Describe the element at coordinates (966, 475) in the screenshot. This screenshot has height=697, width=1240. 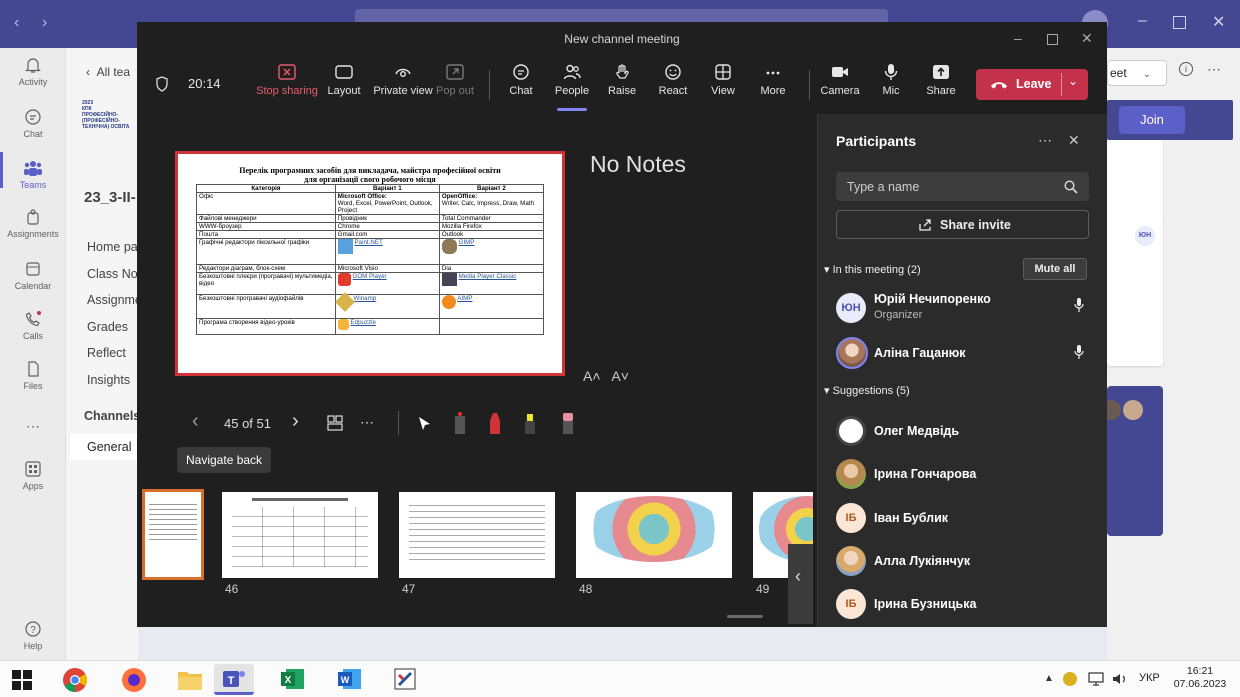
I see `suggestion-row: Ірина Гончарова` at that location.